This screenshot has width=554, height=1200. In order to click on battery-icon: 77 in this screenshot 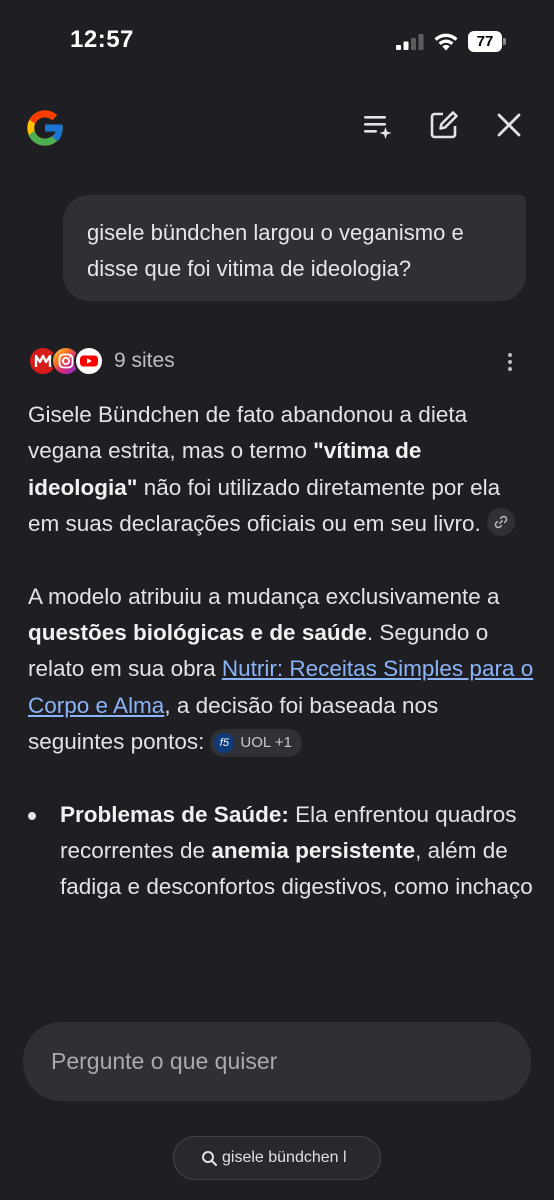, I will do `click(487, 41)`.